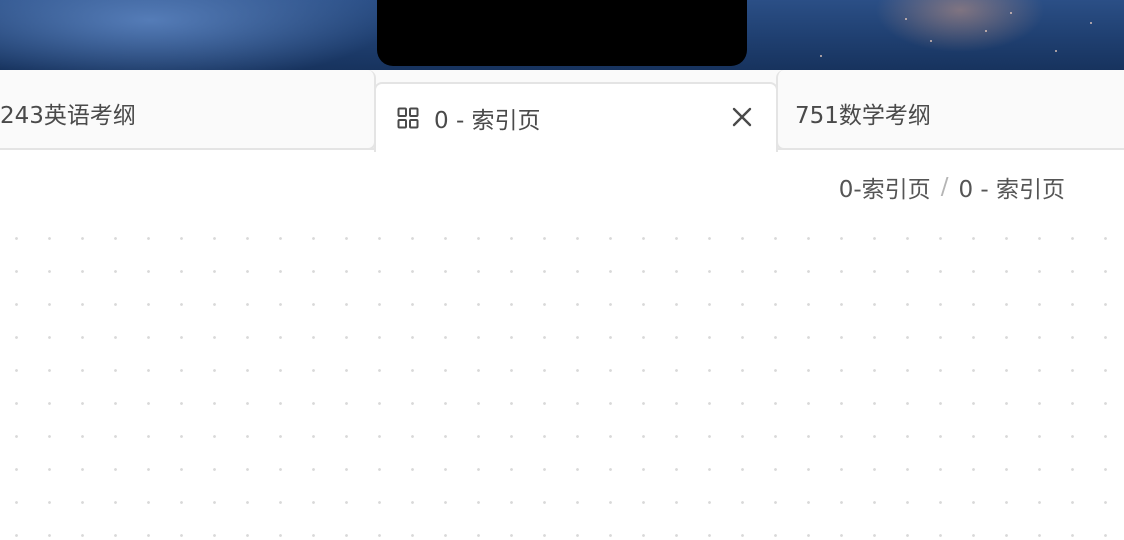  Describe the element at coordinates (487, 121) in the screenshot. I see `tab-label: 0 - 索引页` at that location.